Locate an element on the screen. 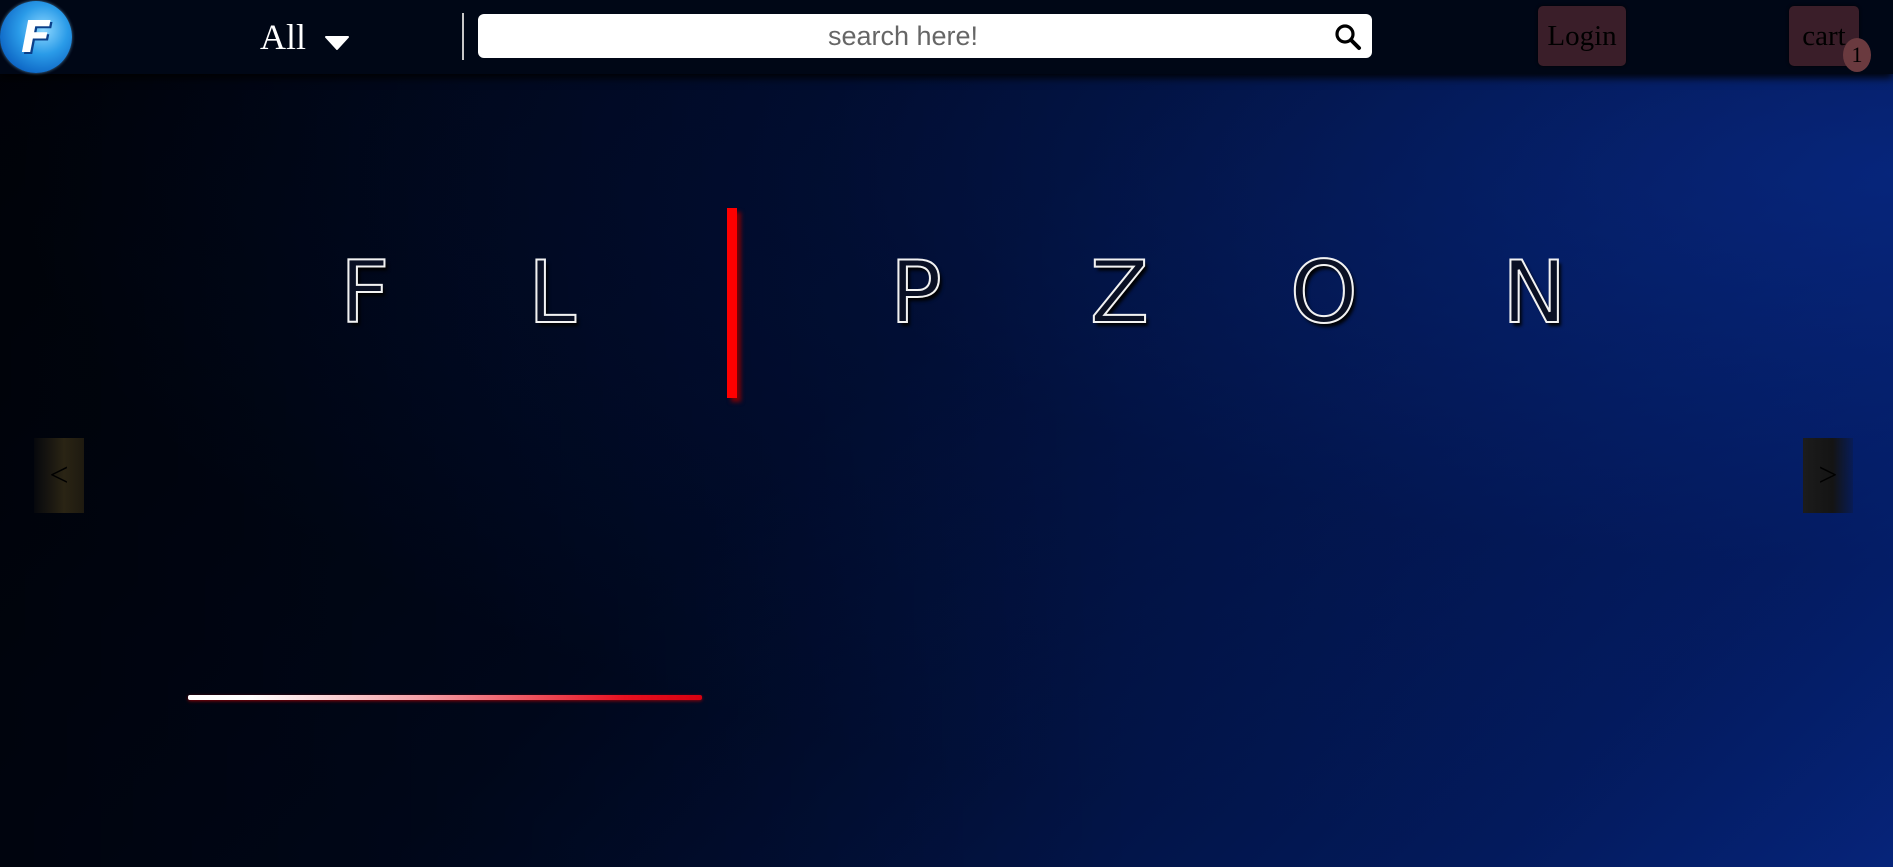 Image resolution: width=1893 pixels, height=867 pixels. typing-cursor is located at coordinates (732, 303).